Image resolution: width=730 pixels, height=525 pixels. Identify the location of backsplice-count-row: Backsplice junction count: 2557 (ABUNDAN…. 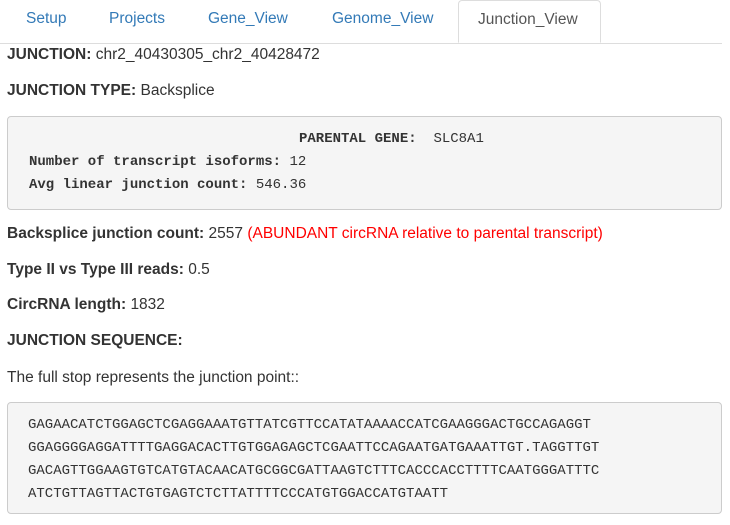
(305, 234).